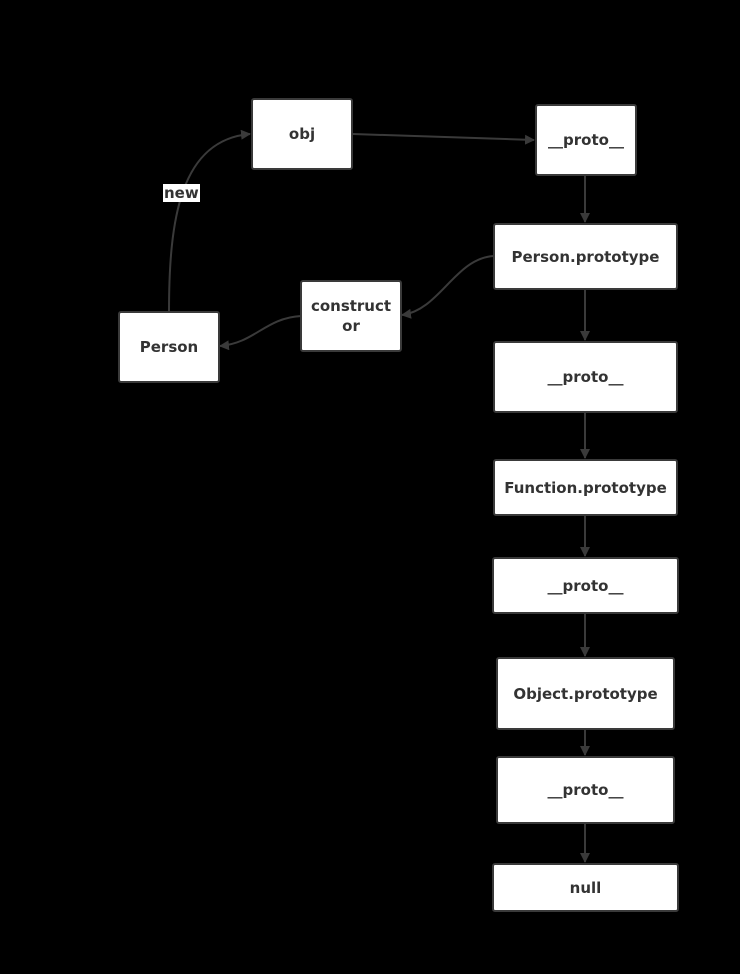  Describe the element at coordinates (448, 287) in the screenshot. I see `edge-person-prototype-to-constructor` at that location.